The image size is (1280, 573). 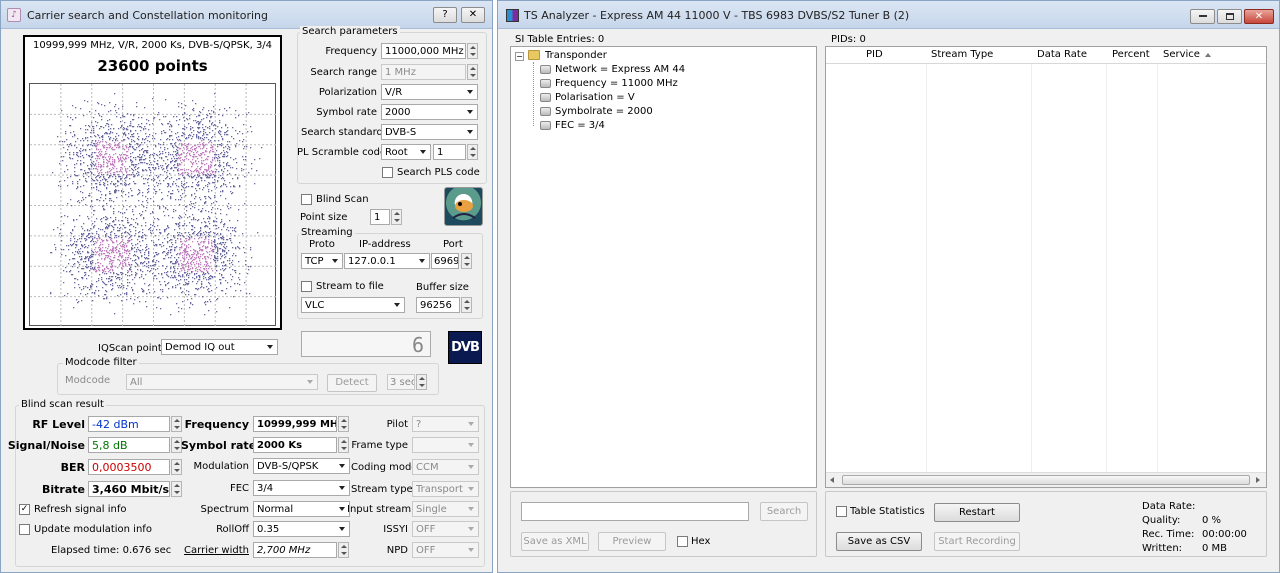 I want to click on save-csv-button: Save as CSV, so click(x=879, y=541).